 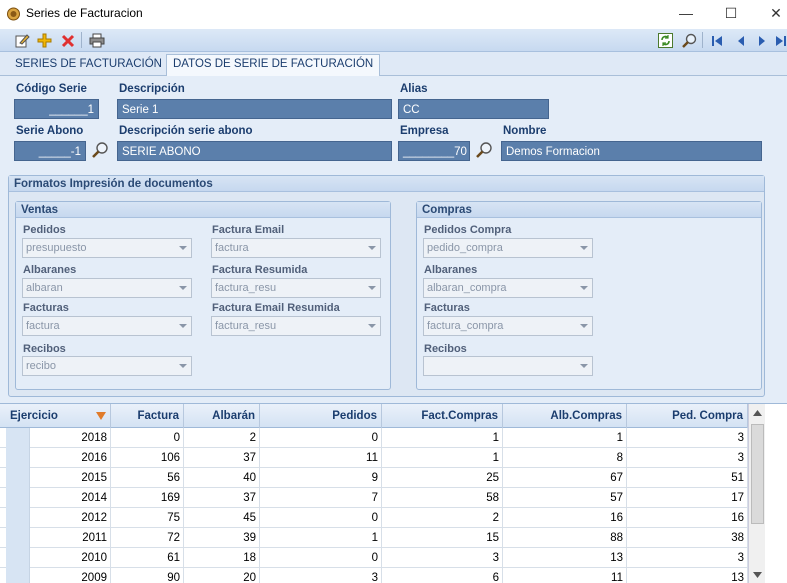 I want to click on serie-abono-search-icon, so click(x=100, y=150).